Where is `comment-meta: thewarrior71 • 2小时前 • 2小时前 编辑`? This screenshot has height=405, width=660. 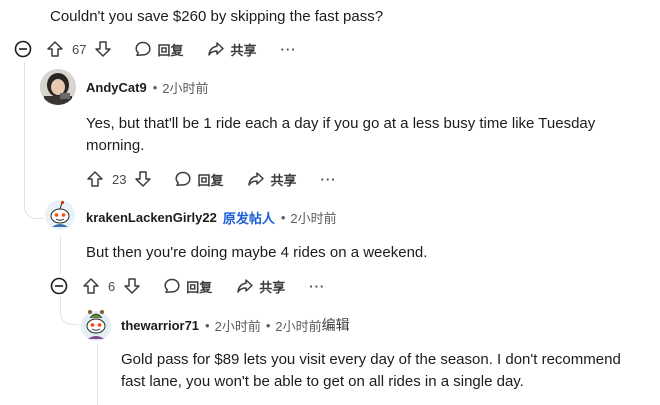
comment-meta: thewarrior71 • 2小时前 • 2小时前 编辑 is located at coordinates (235, 325).